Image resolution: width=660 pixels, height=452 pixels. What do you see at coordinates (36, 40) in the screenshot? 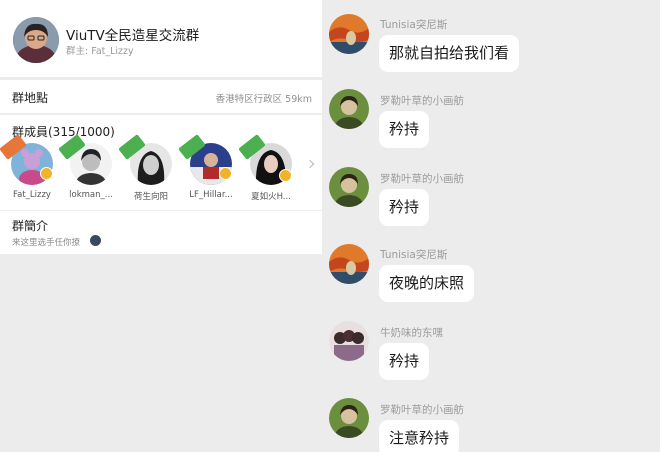
I see `group-avatar` at bounding box center [36, 40].